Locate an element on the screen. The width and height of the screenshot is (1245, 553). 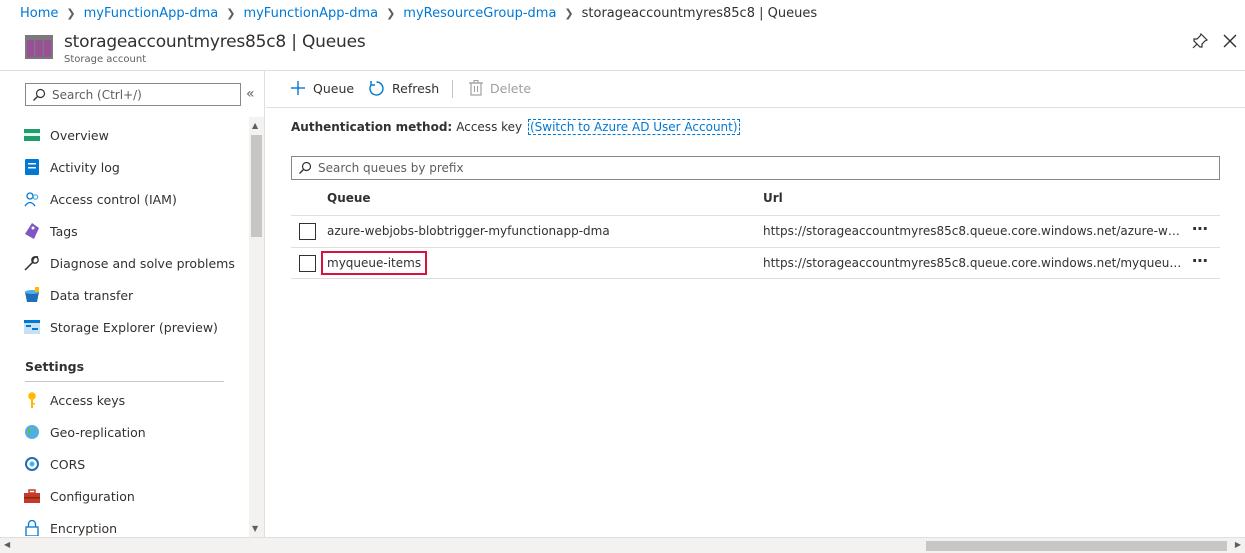
menu-search is located at coordinates (133, 94).